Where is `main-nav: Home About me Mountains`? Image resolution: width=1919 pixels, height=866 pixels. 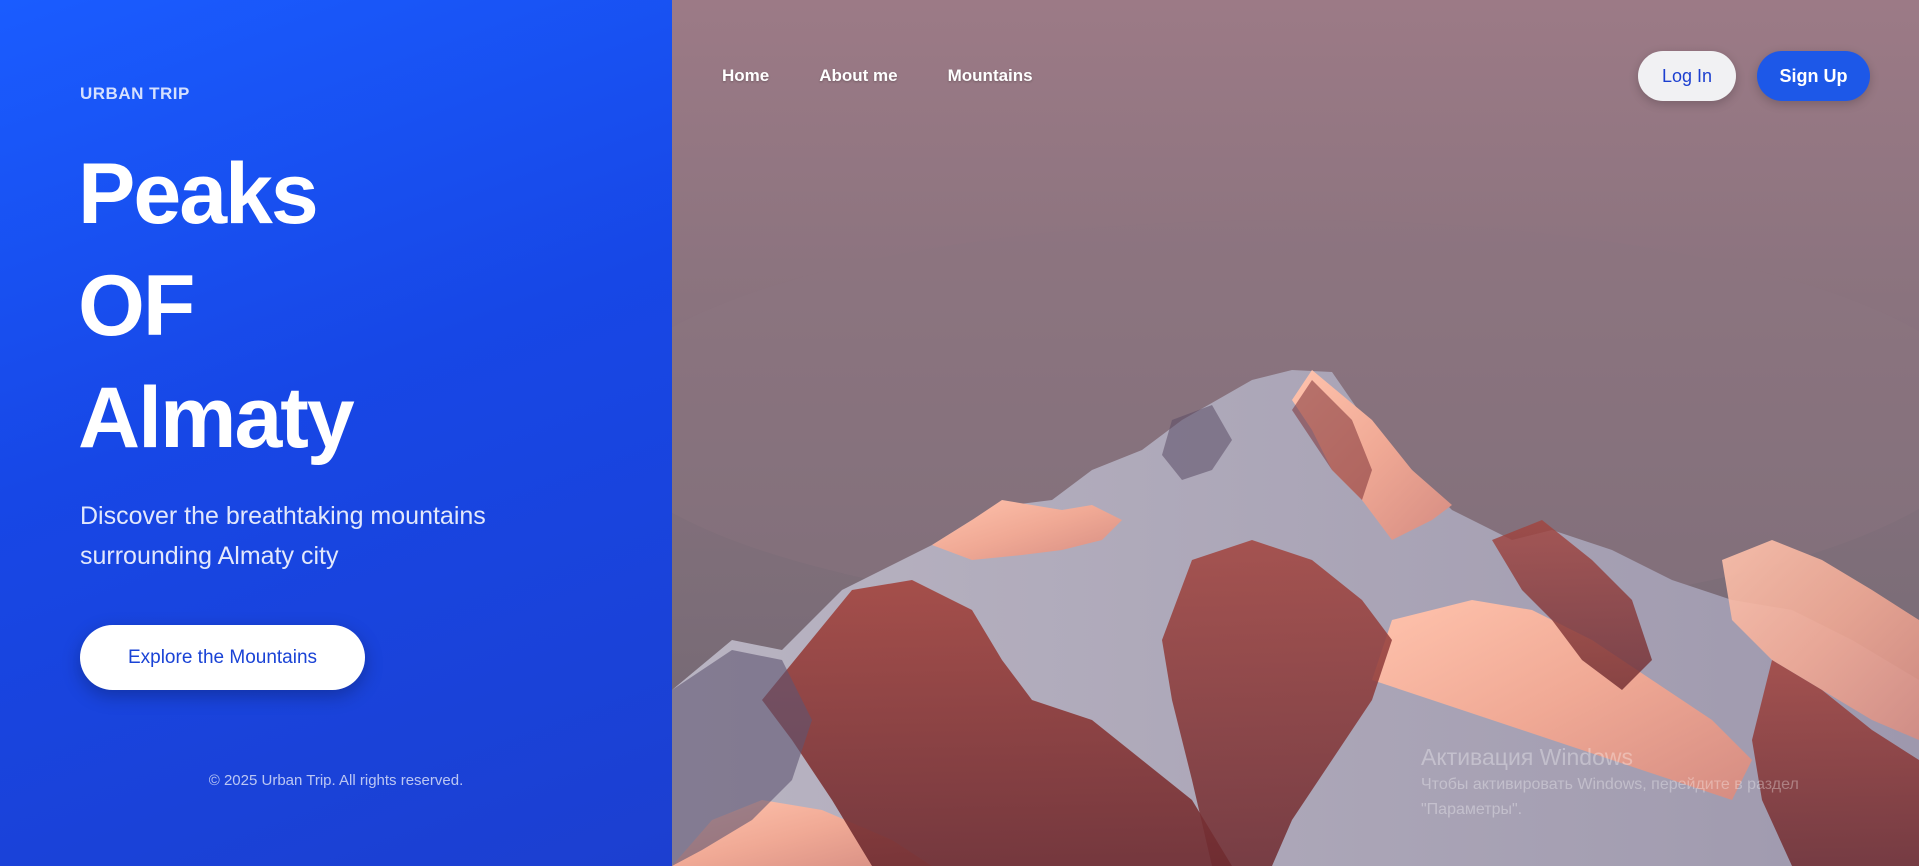
main-nav: Home About me Mountains is located at coordinates (877, 76).